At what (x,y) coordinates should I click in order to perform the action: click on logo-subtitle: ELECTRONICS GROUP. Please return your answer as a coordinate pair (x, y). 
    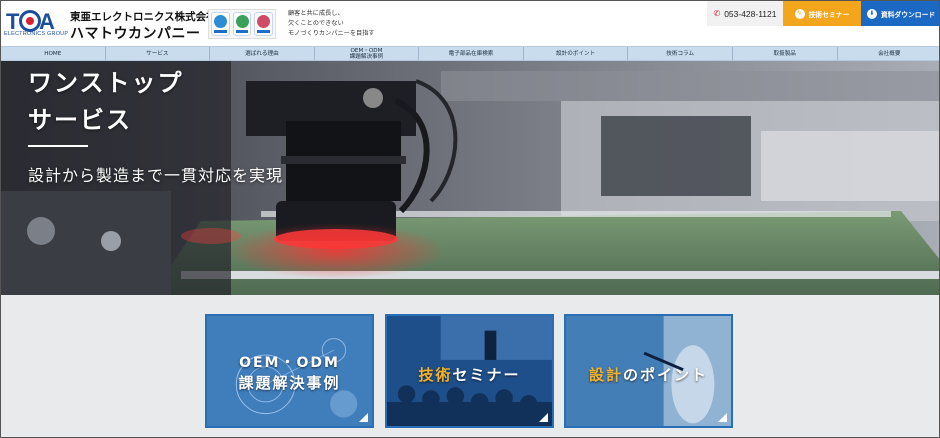
    Looking at the image, I should click on (36, 34).